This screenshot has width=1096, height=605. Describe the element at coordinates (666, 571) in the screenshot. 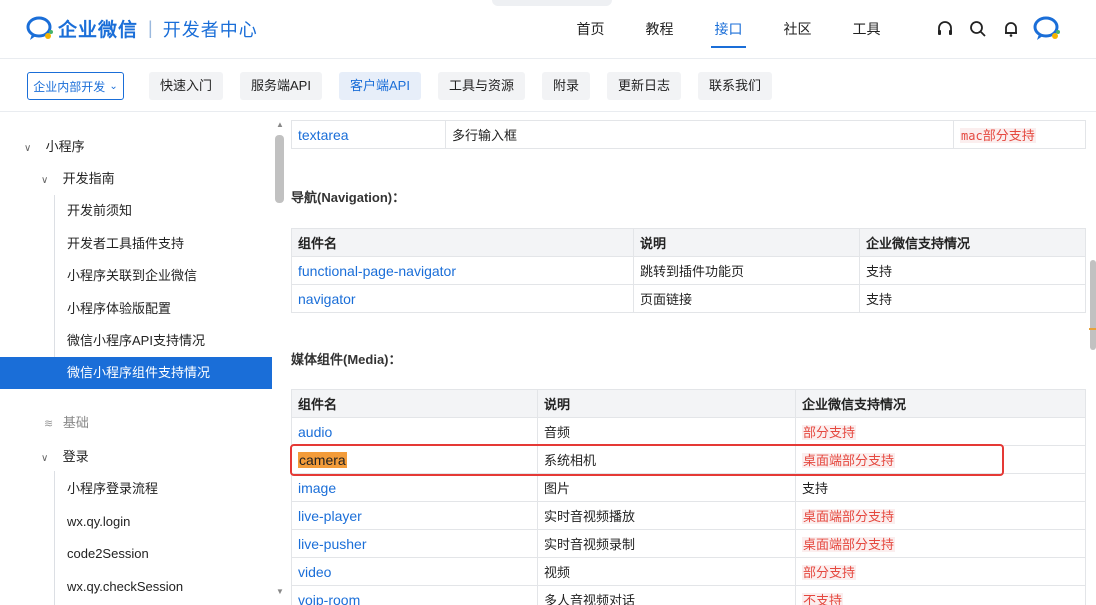

I see `component-desc: 视频` at that location.